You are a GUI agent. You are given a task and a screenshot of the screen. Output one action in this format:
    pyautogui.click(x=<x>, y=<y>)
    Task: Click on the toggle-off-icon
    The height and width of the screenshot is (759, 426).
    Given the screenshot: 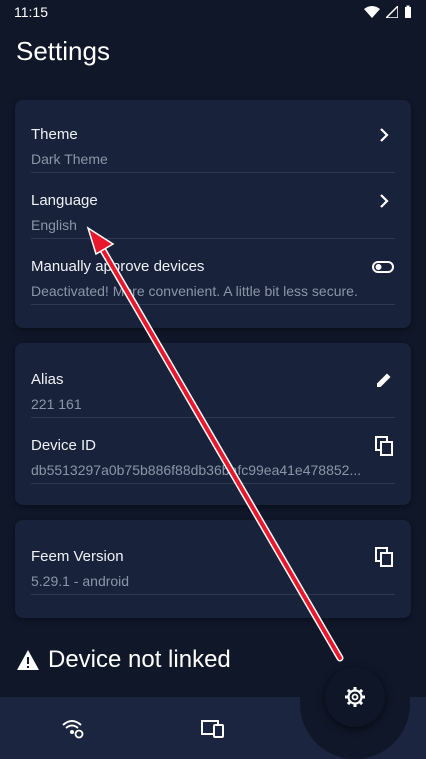 What is the action you would take?
    pyautogui.click(x=383, y=267)
    